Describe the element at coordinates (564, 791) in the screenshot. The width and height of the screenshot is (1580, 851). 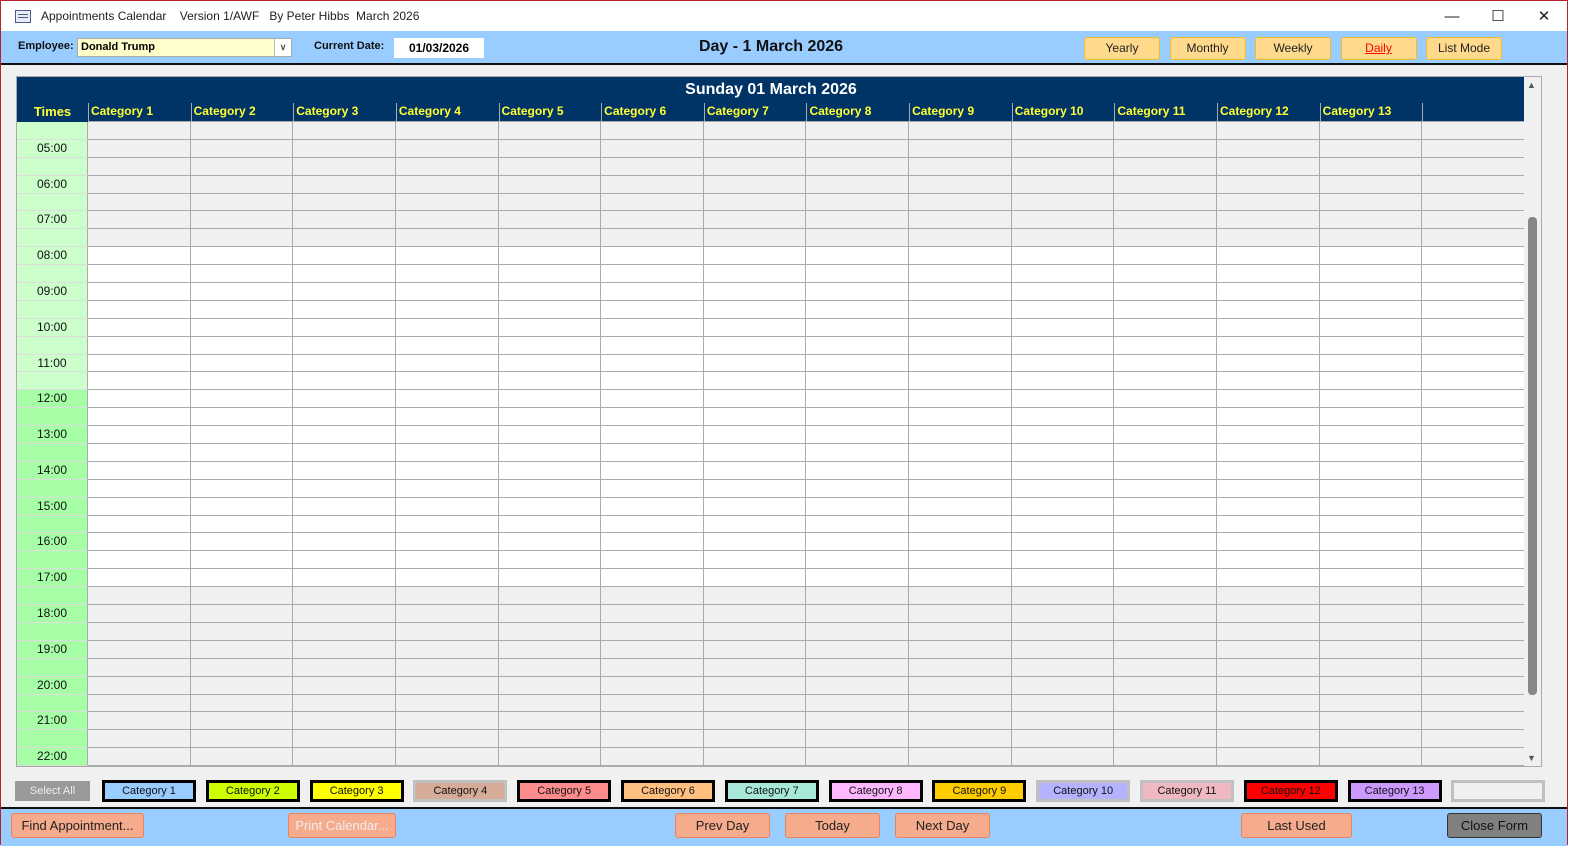
I see `category-filter-toggle: Category 5` at that location.